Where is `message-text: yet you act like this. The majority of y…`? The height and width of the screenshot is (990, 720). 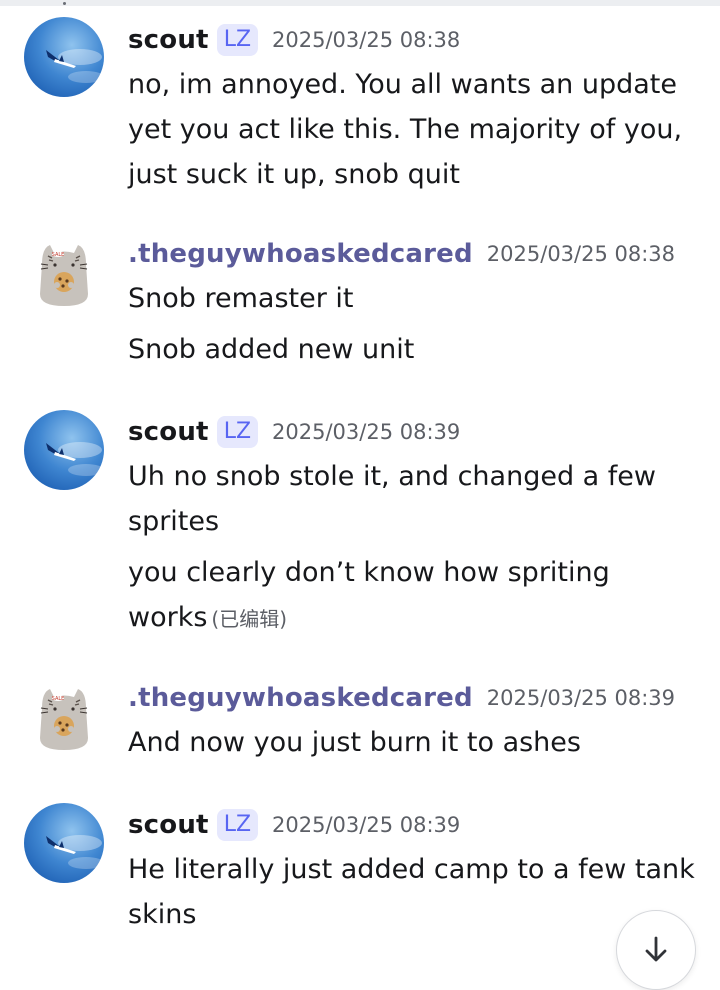
message-text: yet you act like this. The majority of y… is located at coordinates (405, 129).